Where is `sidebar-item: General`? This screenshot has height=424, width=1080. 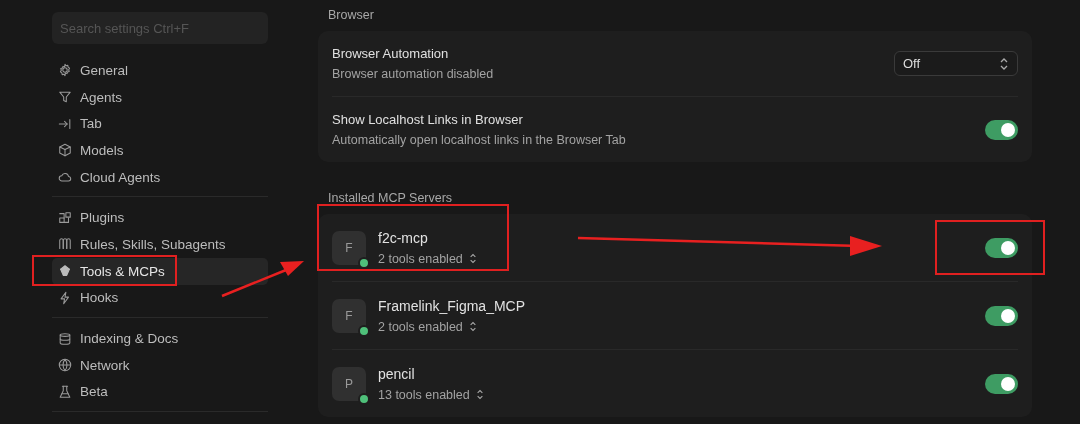 sidebar-item: General is located at coordinates (160, 70).